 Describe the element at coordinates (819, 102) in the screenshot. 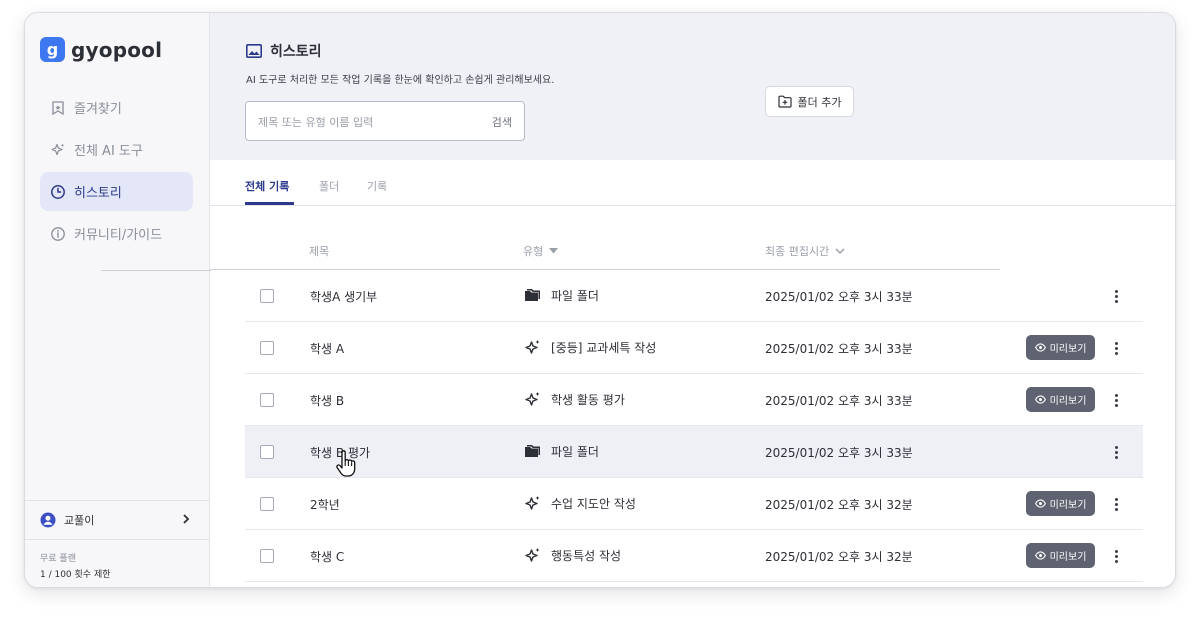

I see `add-folder-label: 폴더 추가` at that location.